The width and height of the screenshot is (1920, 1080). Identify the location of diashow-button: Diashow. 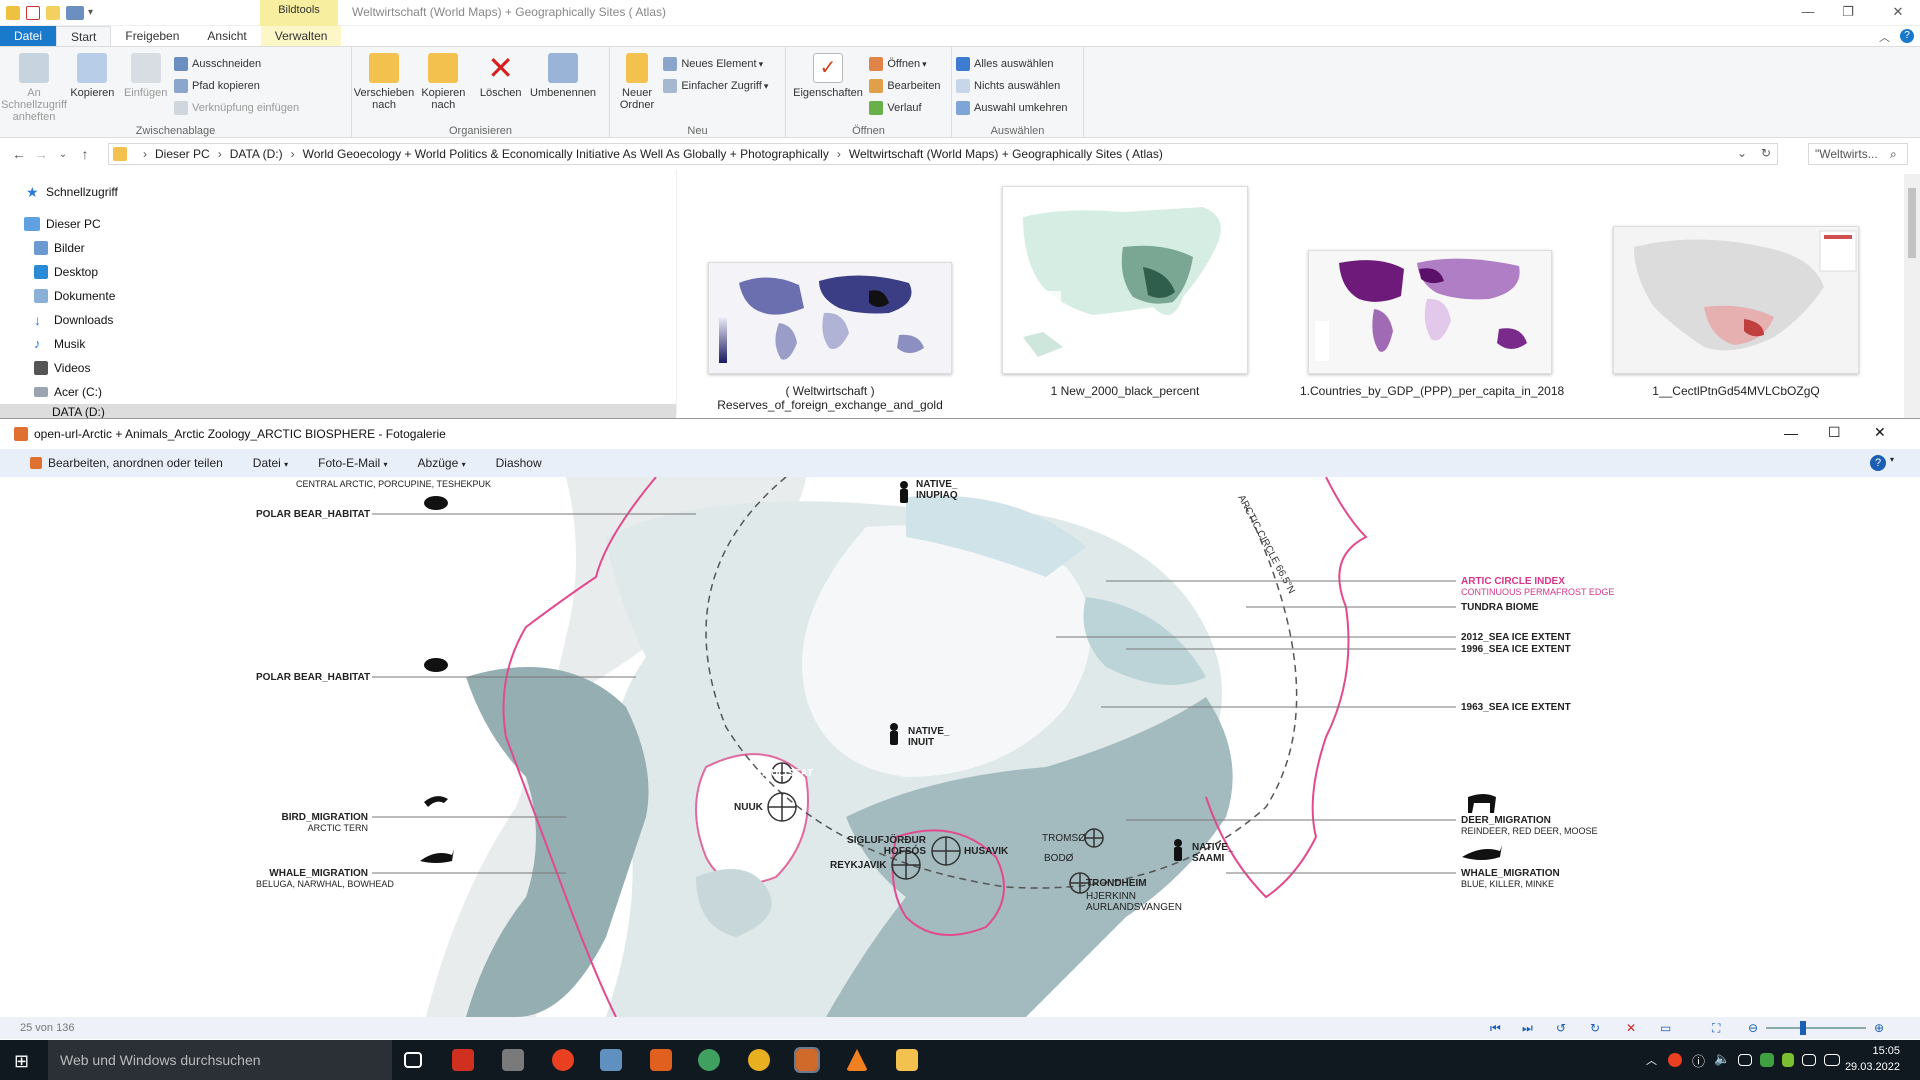
(519, 463).